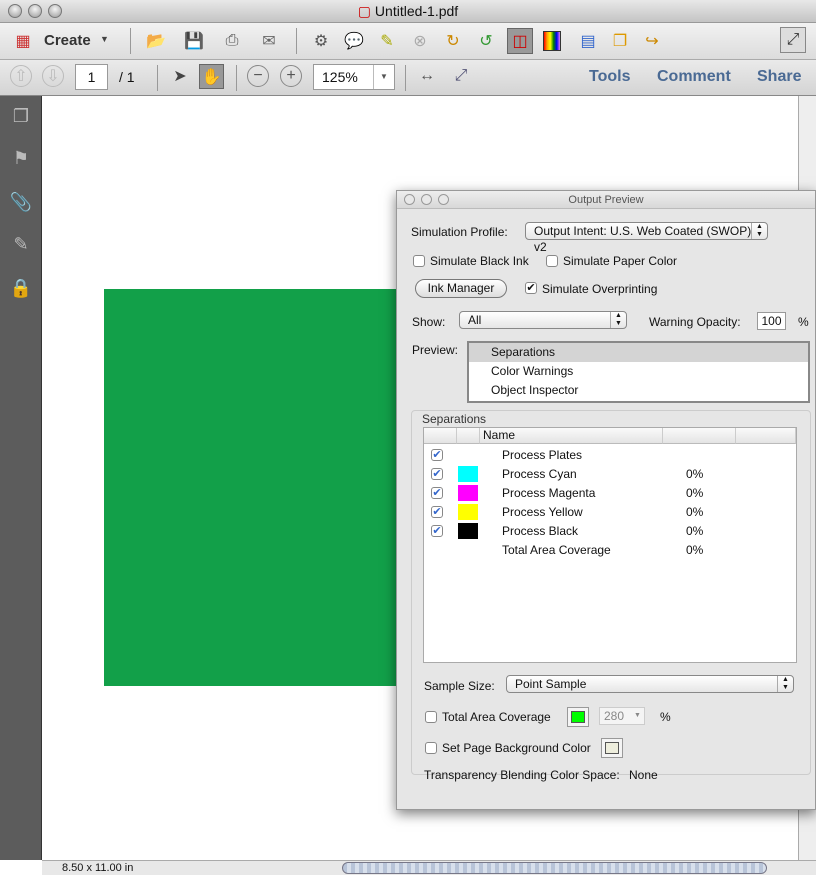 This screenshot has height=875, width=816. I want to click on close-window-button, so click(15, 11).